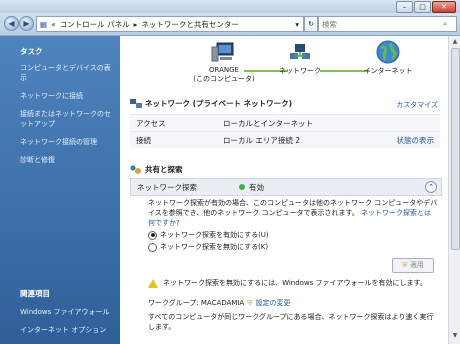  What do you see at coordinates (224, 63) in the screenshot?
I see `computer-node: ORANGE (このコンピュータ)` at bounding box center [224, 63].